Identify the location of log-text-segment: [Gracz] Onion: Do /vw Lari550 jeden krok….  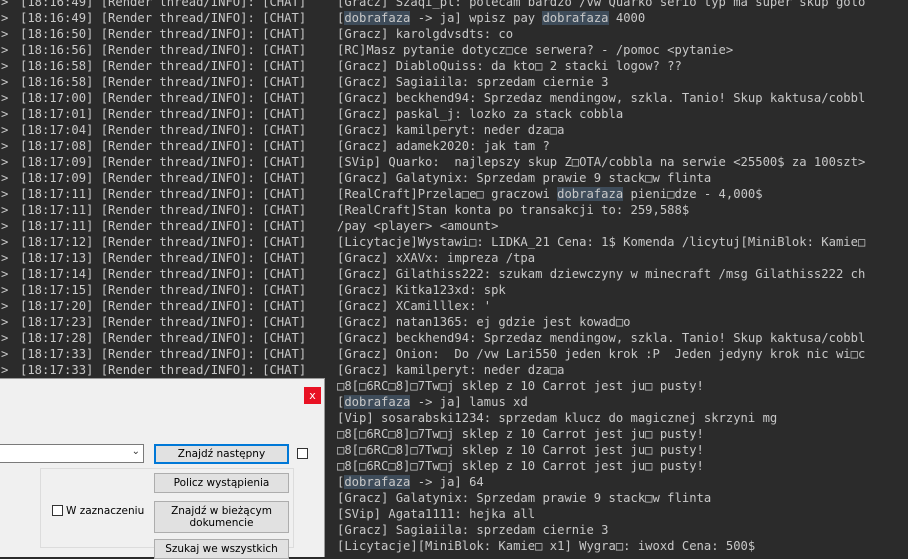
(601, 354).